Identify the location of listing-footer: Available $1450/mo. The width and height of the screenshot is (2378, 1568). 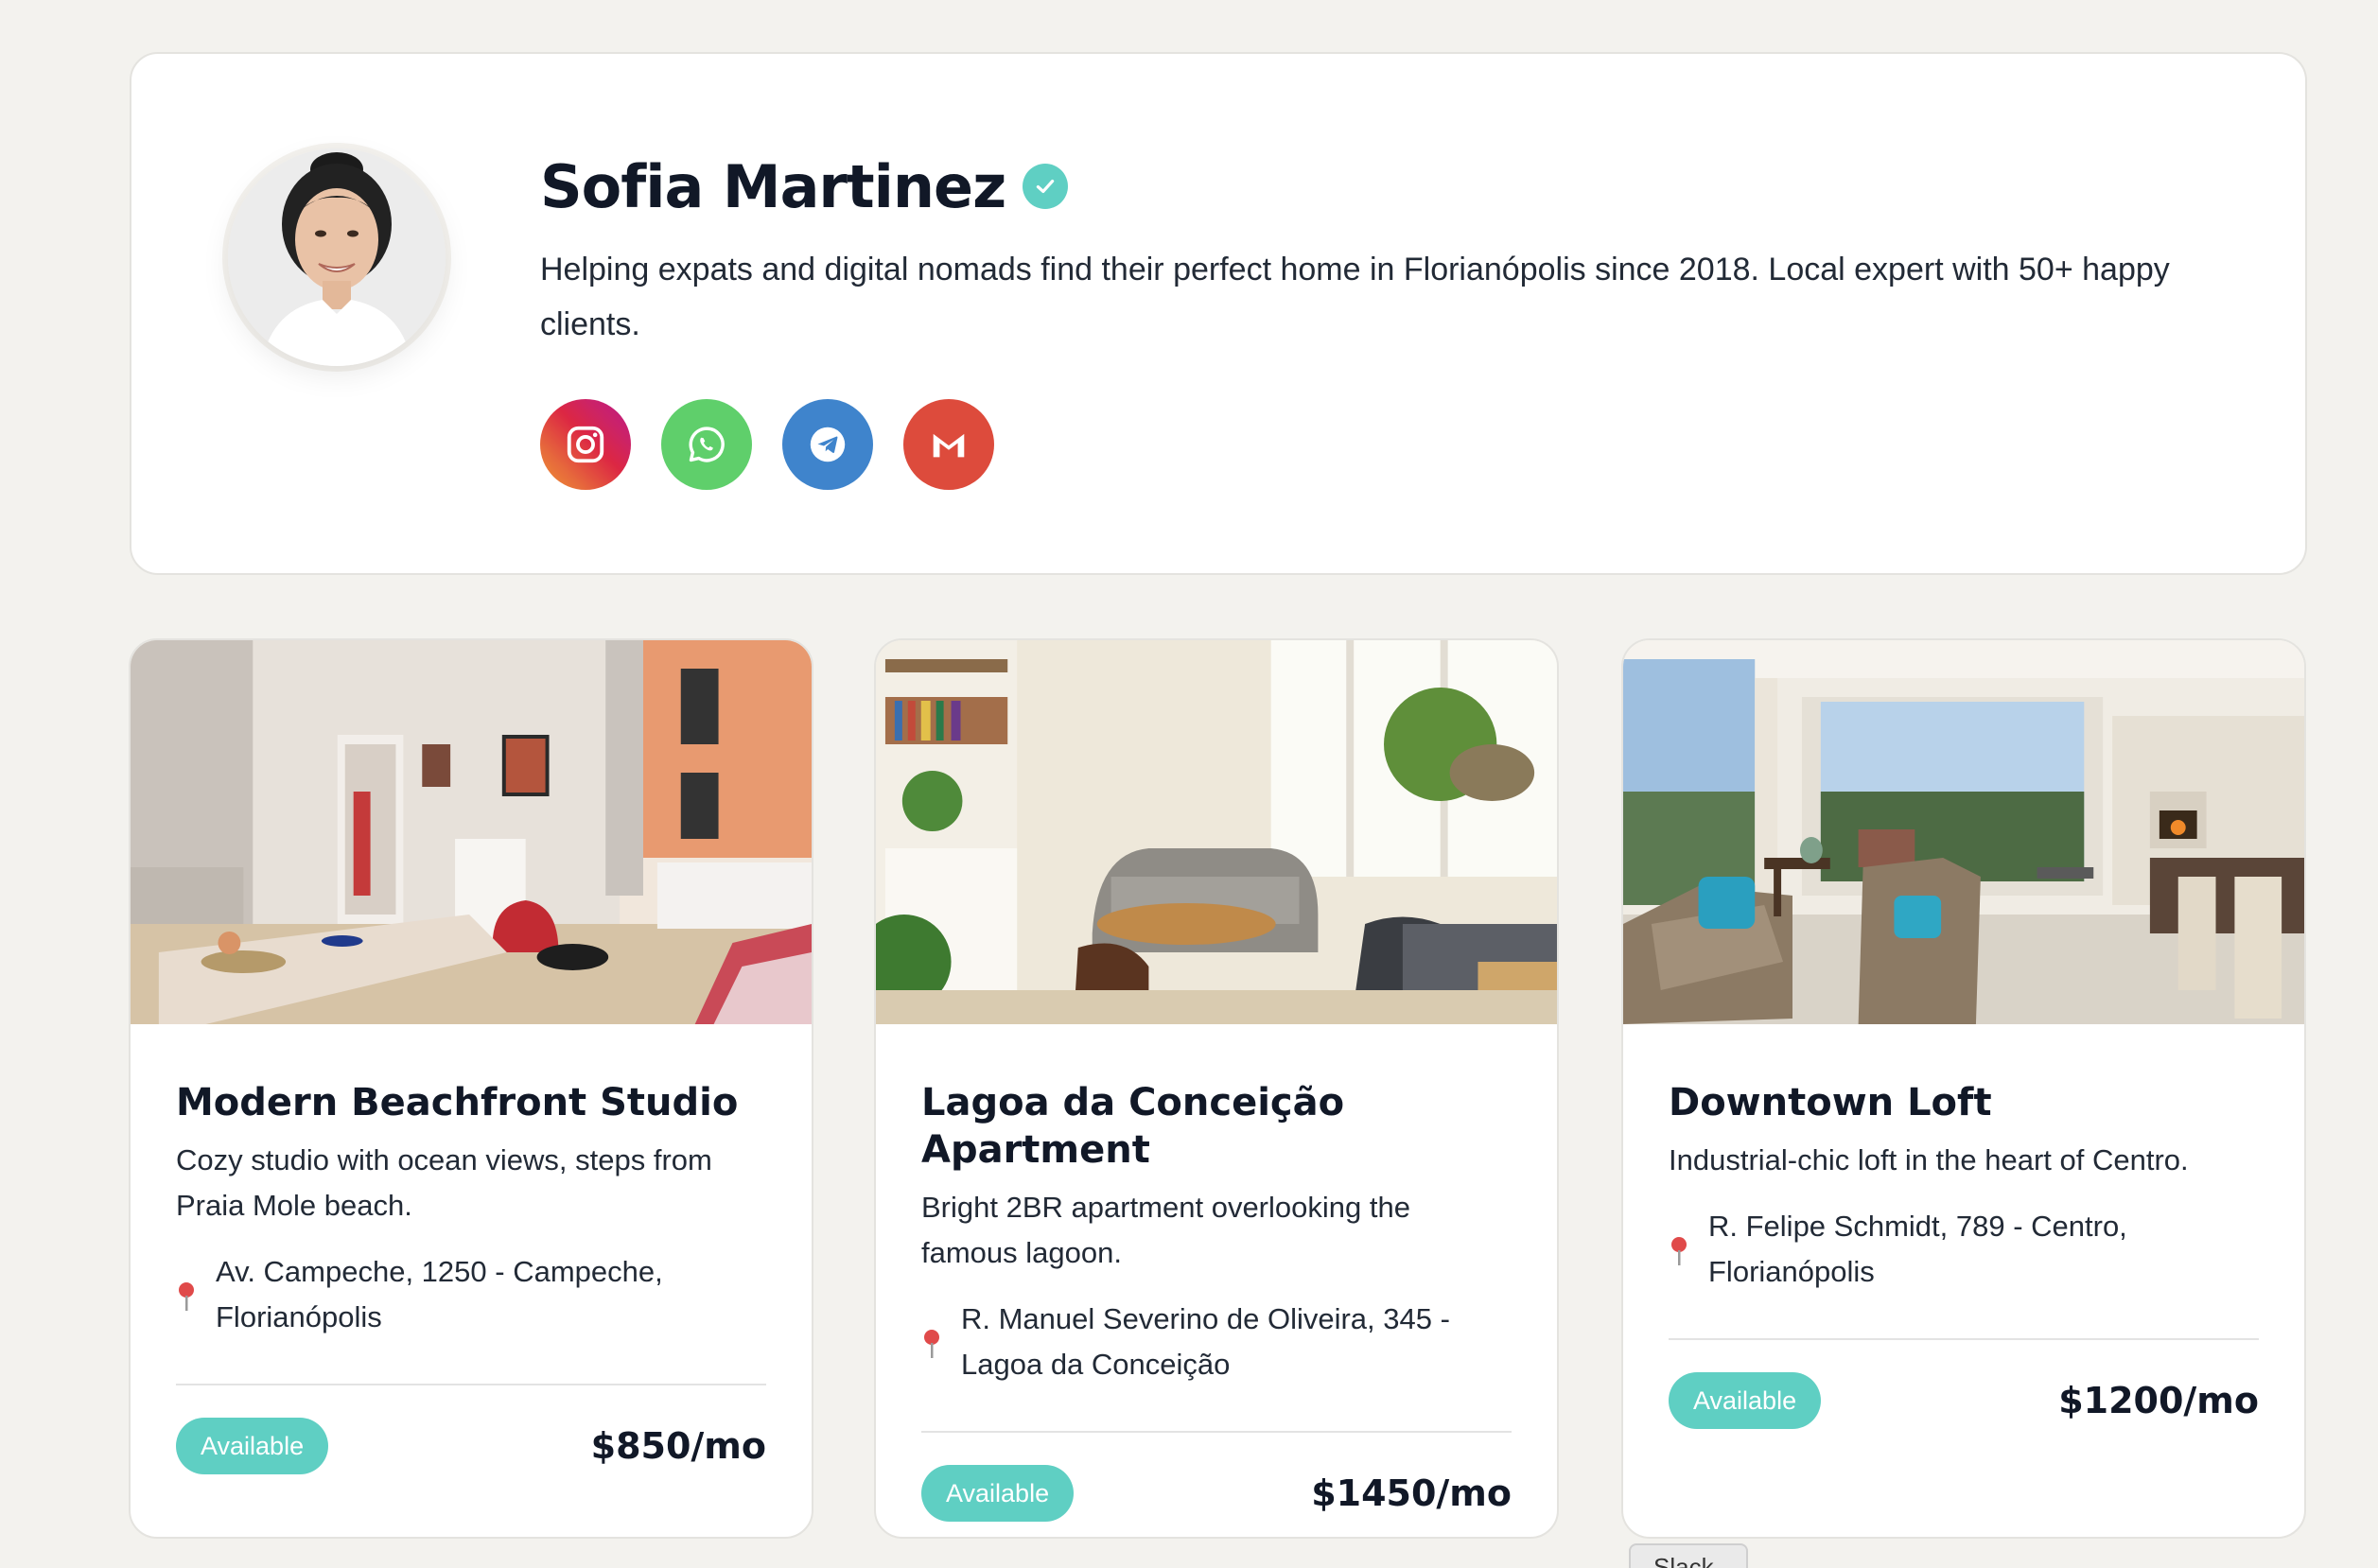
(1216, 1493).